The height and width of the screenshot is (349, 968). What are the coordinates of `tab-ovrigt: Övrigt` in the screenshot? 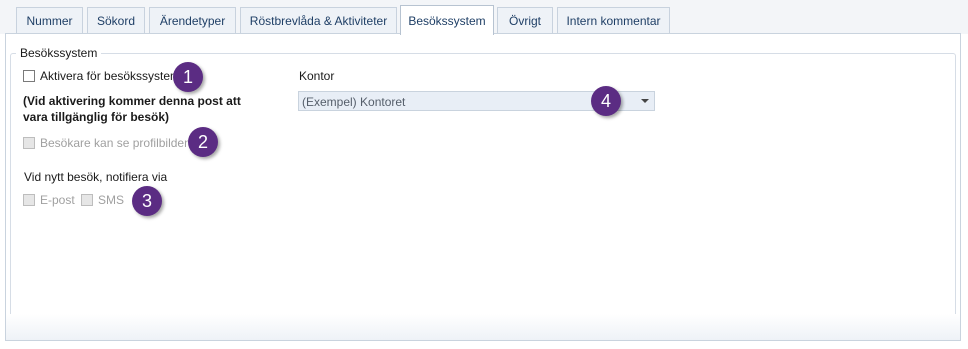 It's located at (525, 20).